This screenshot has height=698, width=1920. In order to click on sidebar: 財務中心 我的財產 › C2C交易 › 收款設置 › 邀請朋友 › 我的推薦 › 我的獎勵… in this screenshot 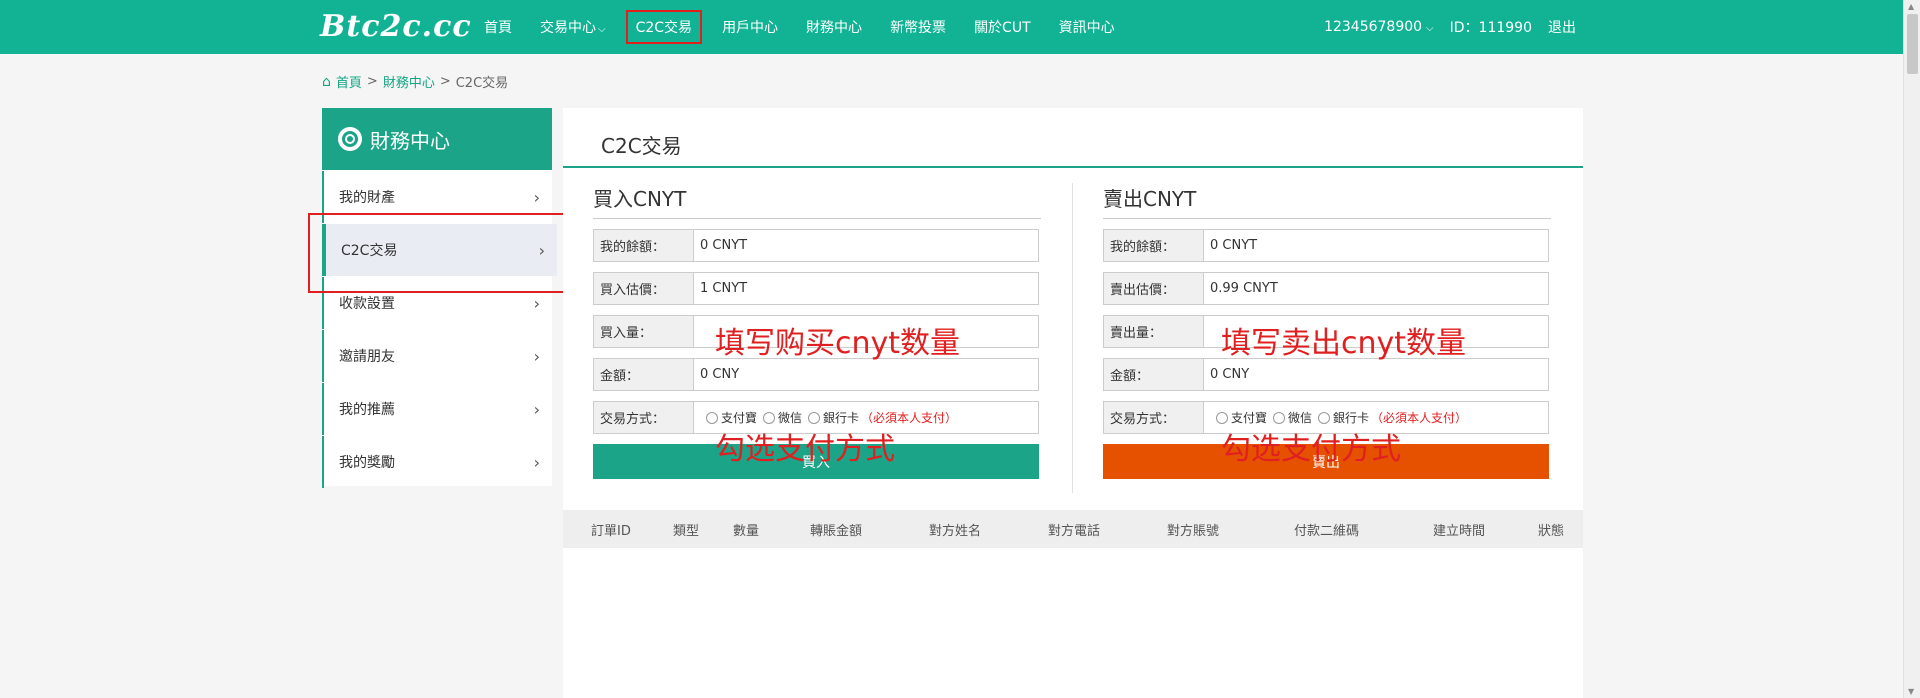, I will do `click(439, 298)`.